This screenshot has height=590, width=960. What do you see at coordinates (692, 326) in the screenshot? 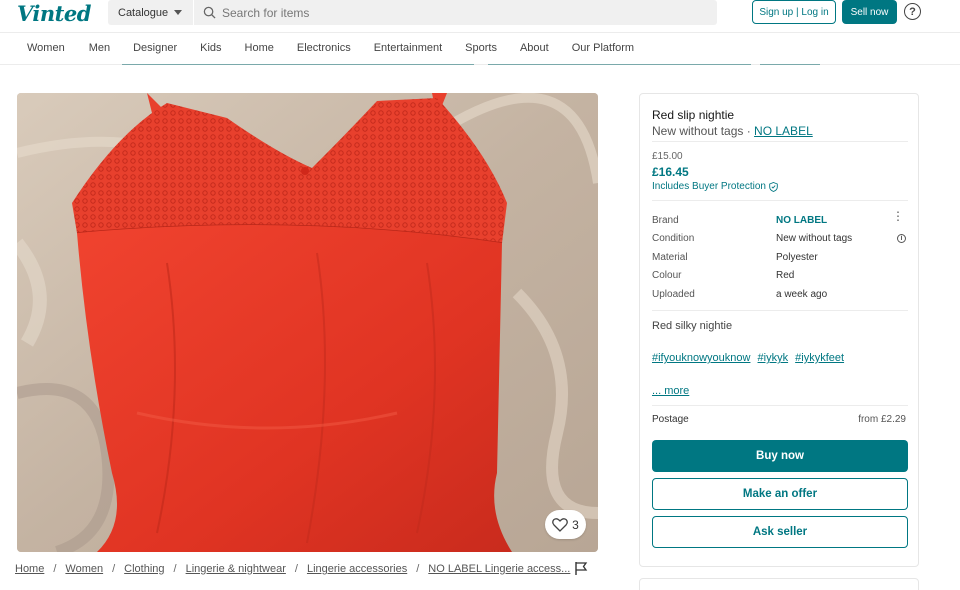
I see `item-description: Red silky nightie` at bounding box center [692, 326].